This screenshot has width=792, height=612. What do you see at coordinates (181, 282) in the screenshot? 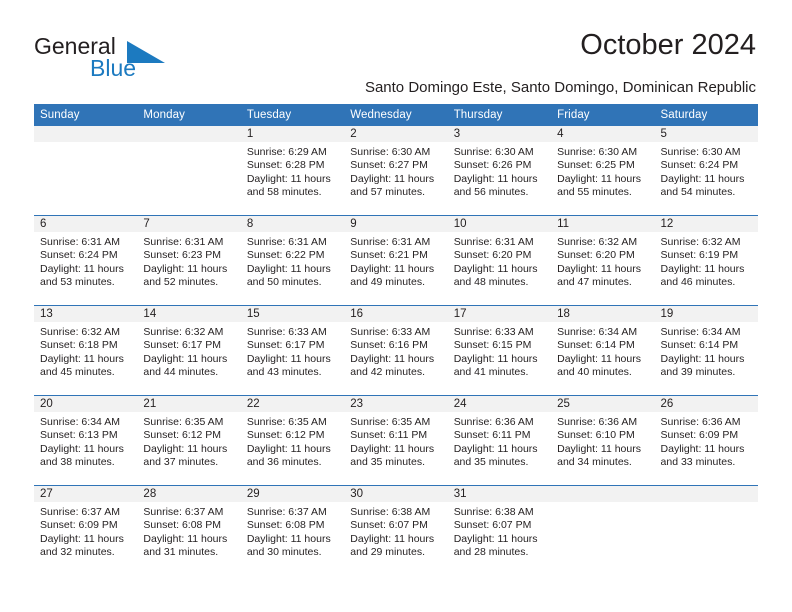
I see `daylight-line2: and 52 minutes.` at bounding box center [181, 282].